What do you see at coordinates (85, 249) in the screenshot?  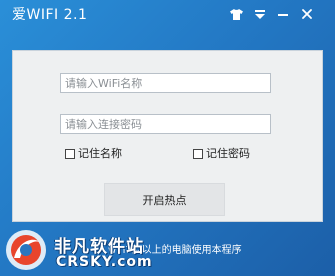 I see `watermark: 非凡软件站 CRSKY.com` at bounding box center [85, 249].